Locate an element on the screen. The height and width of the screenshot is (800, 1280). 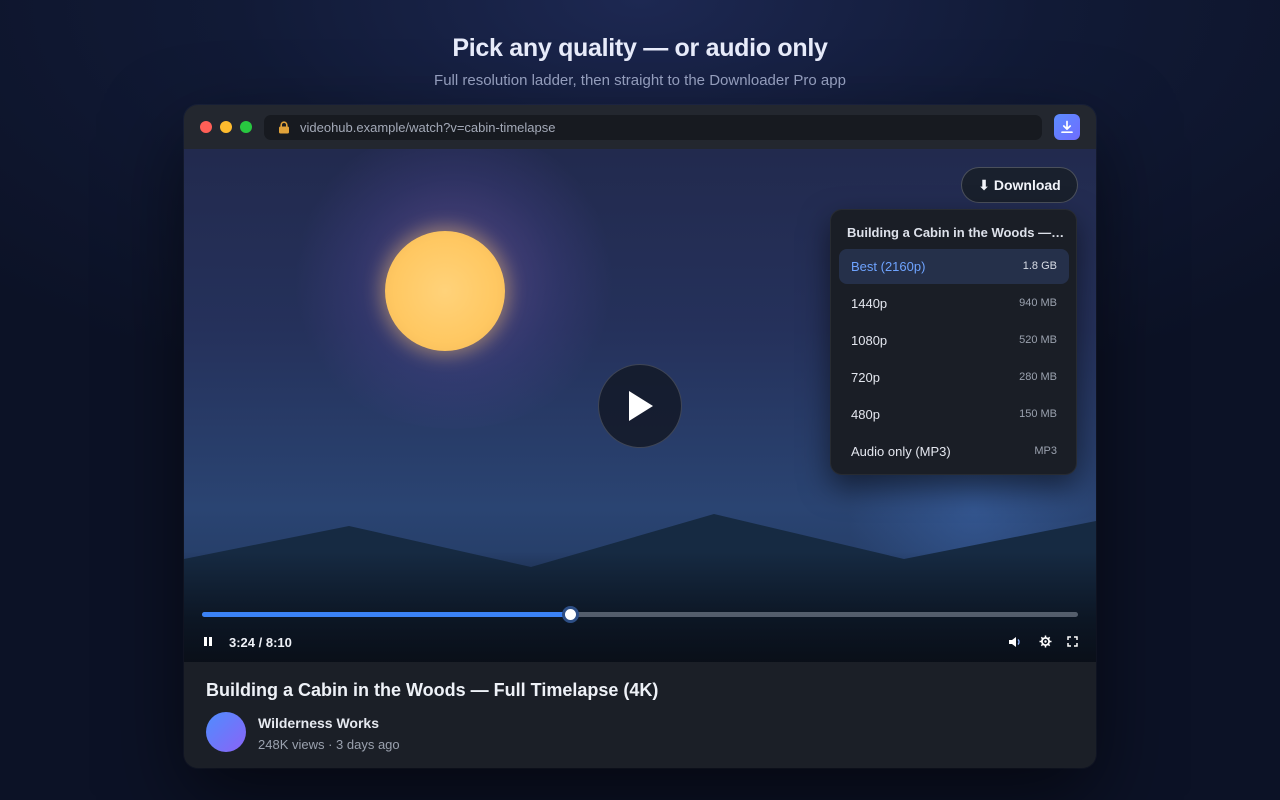
quality-option-best: Best (2160p) 1.8 GB is located at coordinates (954, 266).